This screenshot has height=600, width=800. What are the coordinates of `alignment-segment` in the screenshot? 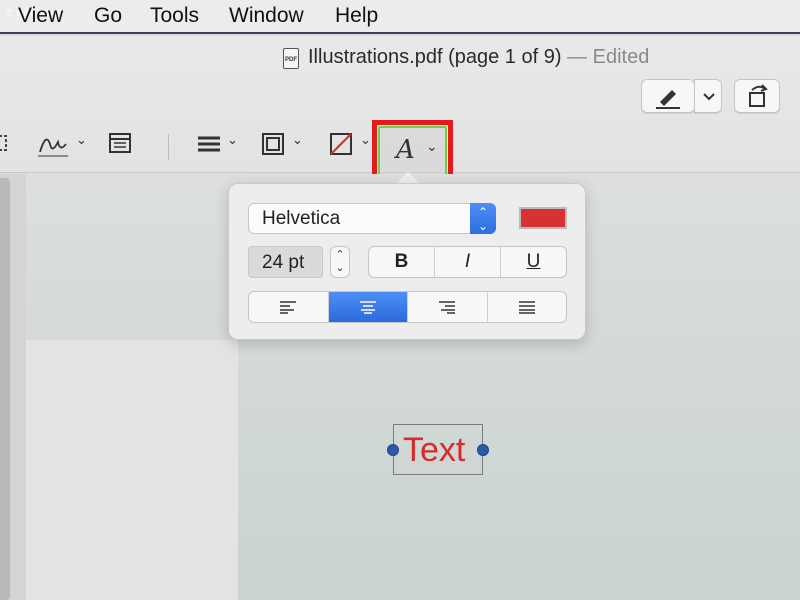 It's located at (407, 307).